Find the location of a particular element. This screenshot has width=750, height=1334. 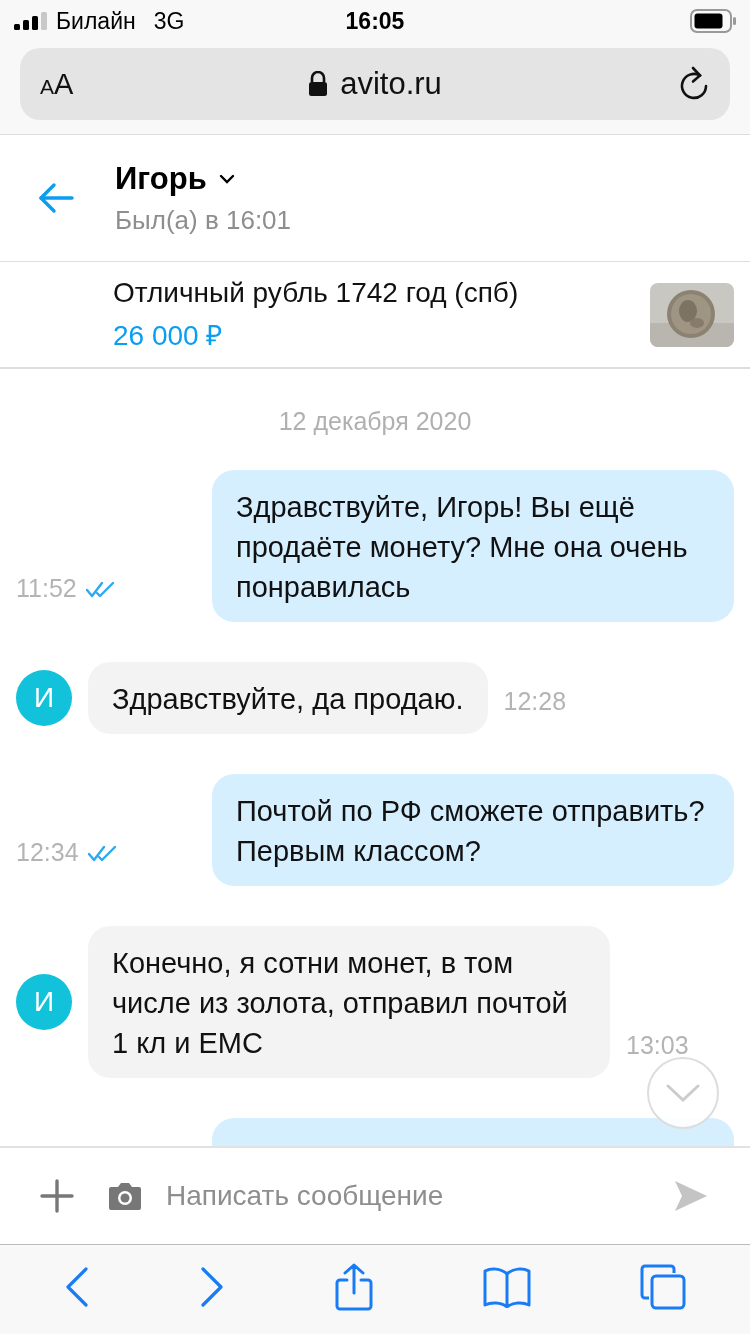

back-icon is located at coordinates (77, 1286).